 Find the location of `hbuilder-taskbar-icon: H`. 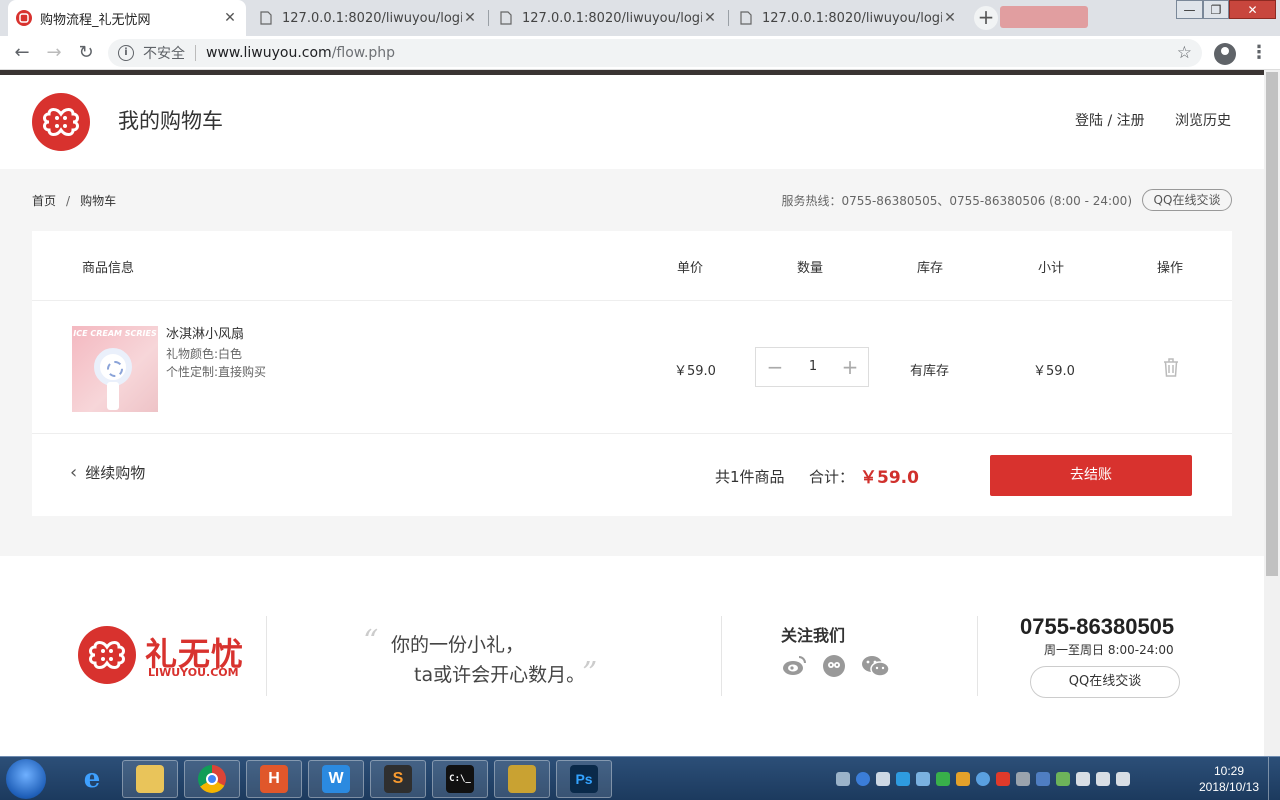

hbuilder-taskbar-icon: H is located at coordinates (274, 779).